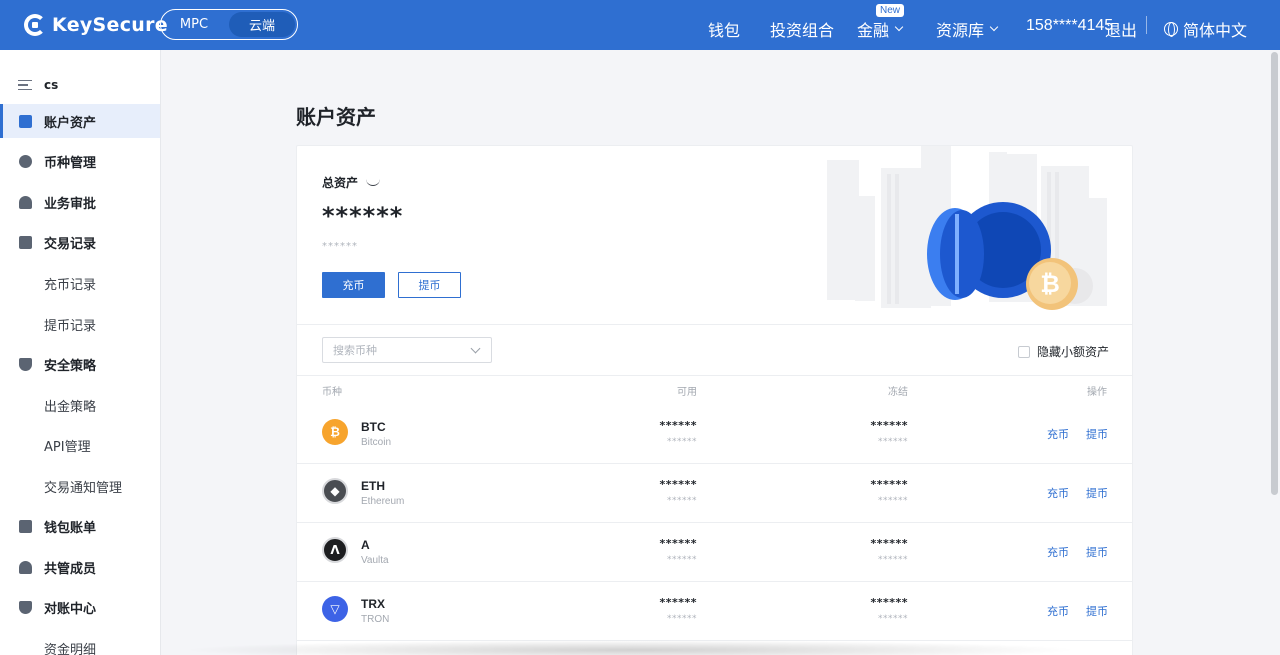 The height and width of the screenshot is (655, 1280). What do you see at coordinates (1073, 352) in the screenshot?
I see `hide-small-assets-label: 隐藏小额资产` at bounding box center [1073, 352].